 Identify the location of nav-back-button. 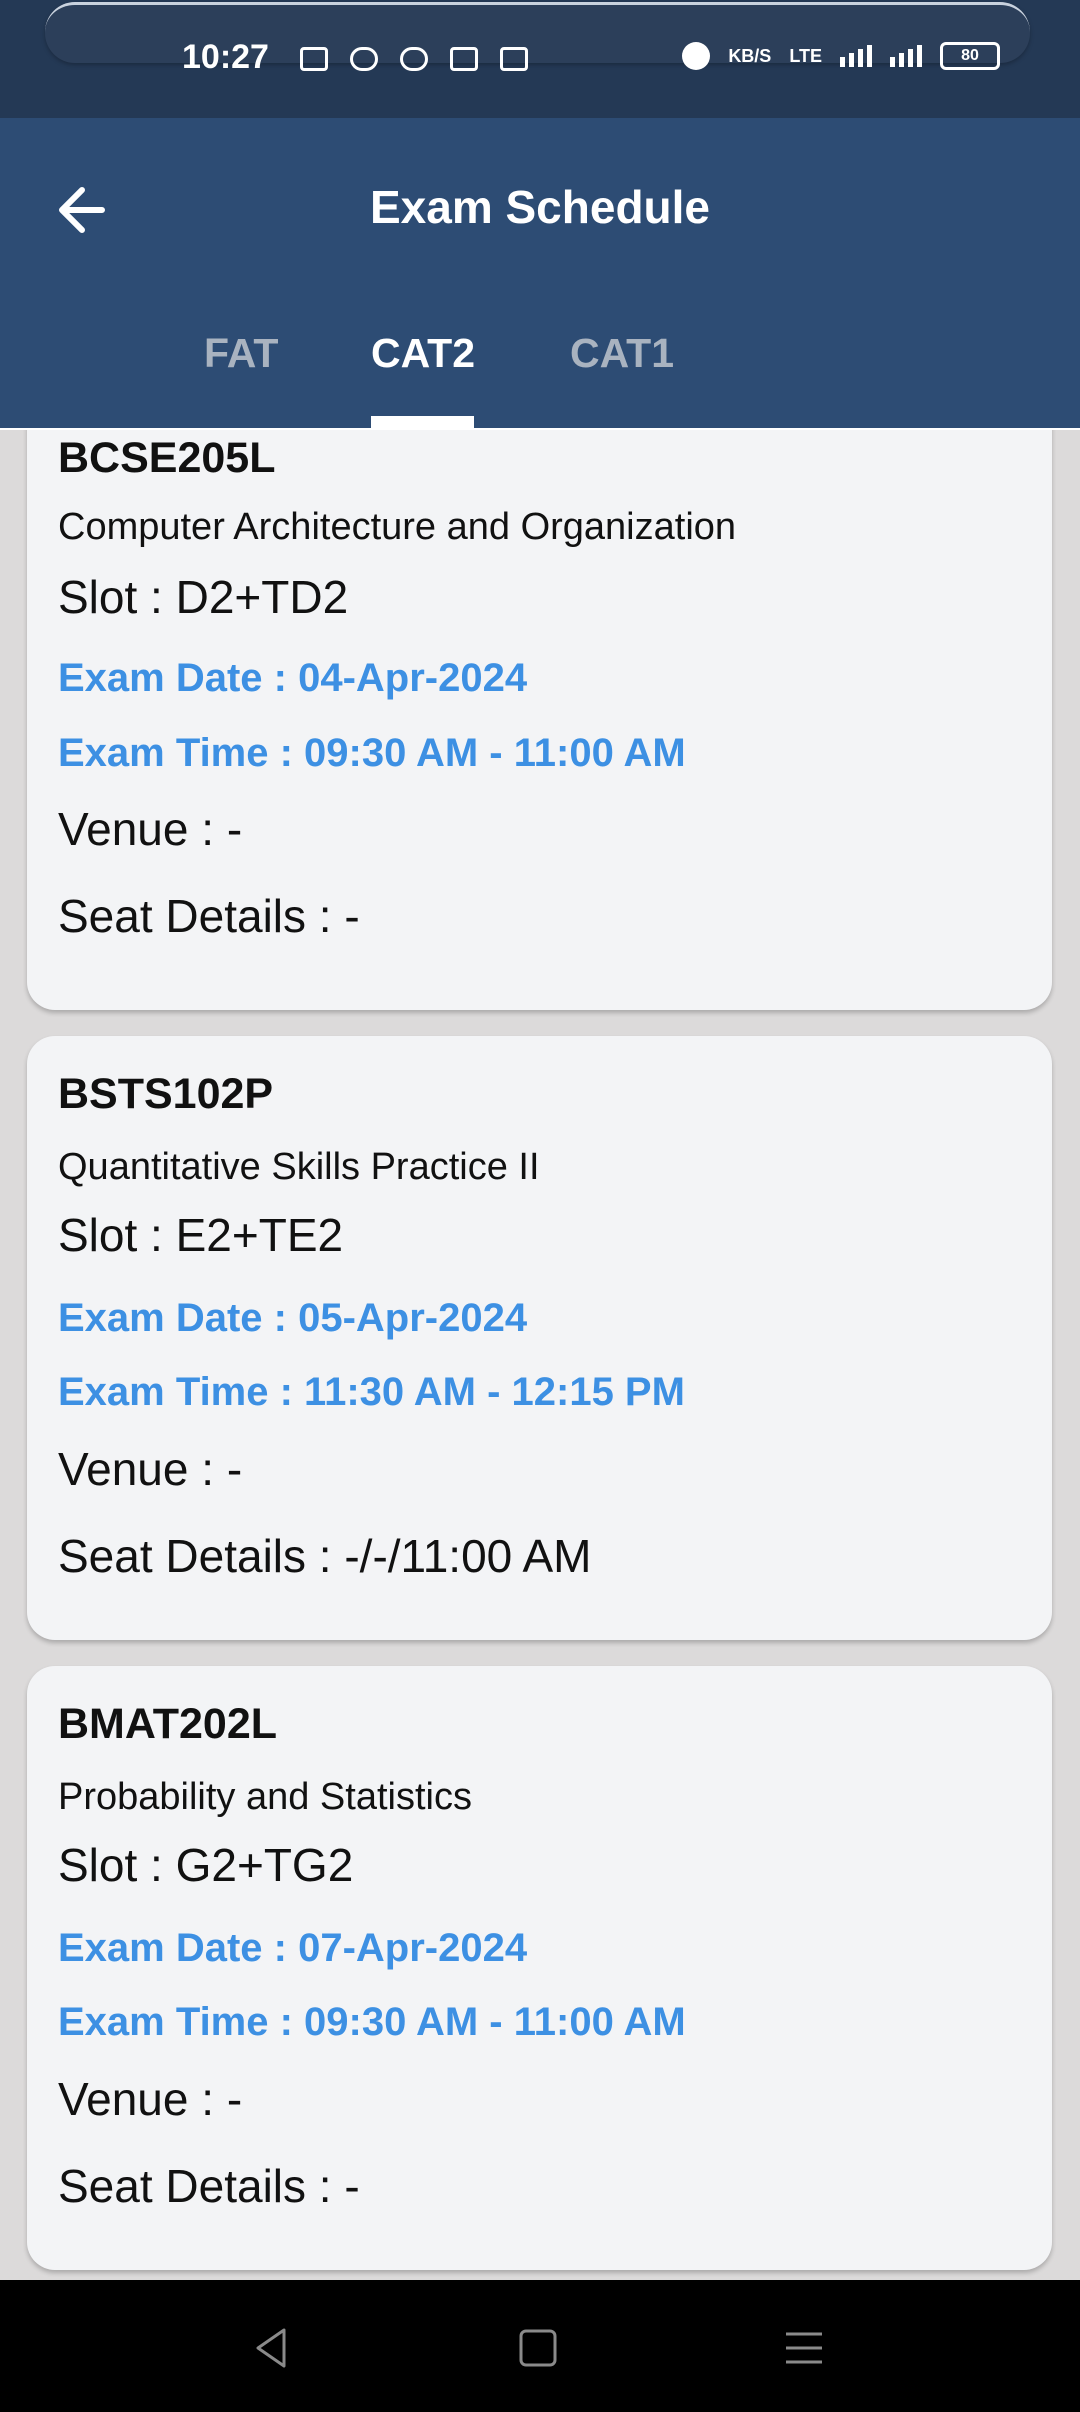
(272, 2348).